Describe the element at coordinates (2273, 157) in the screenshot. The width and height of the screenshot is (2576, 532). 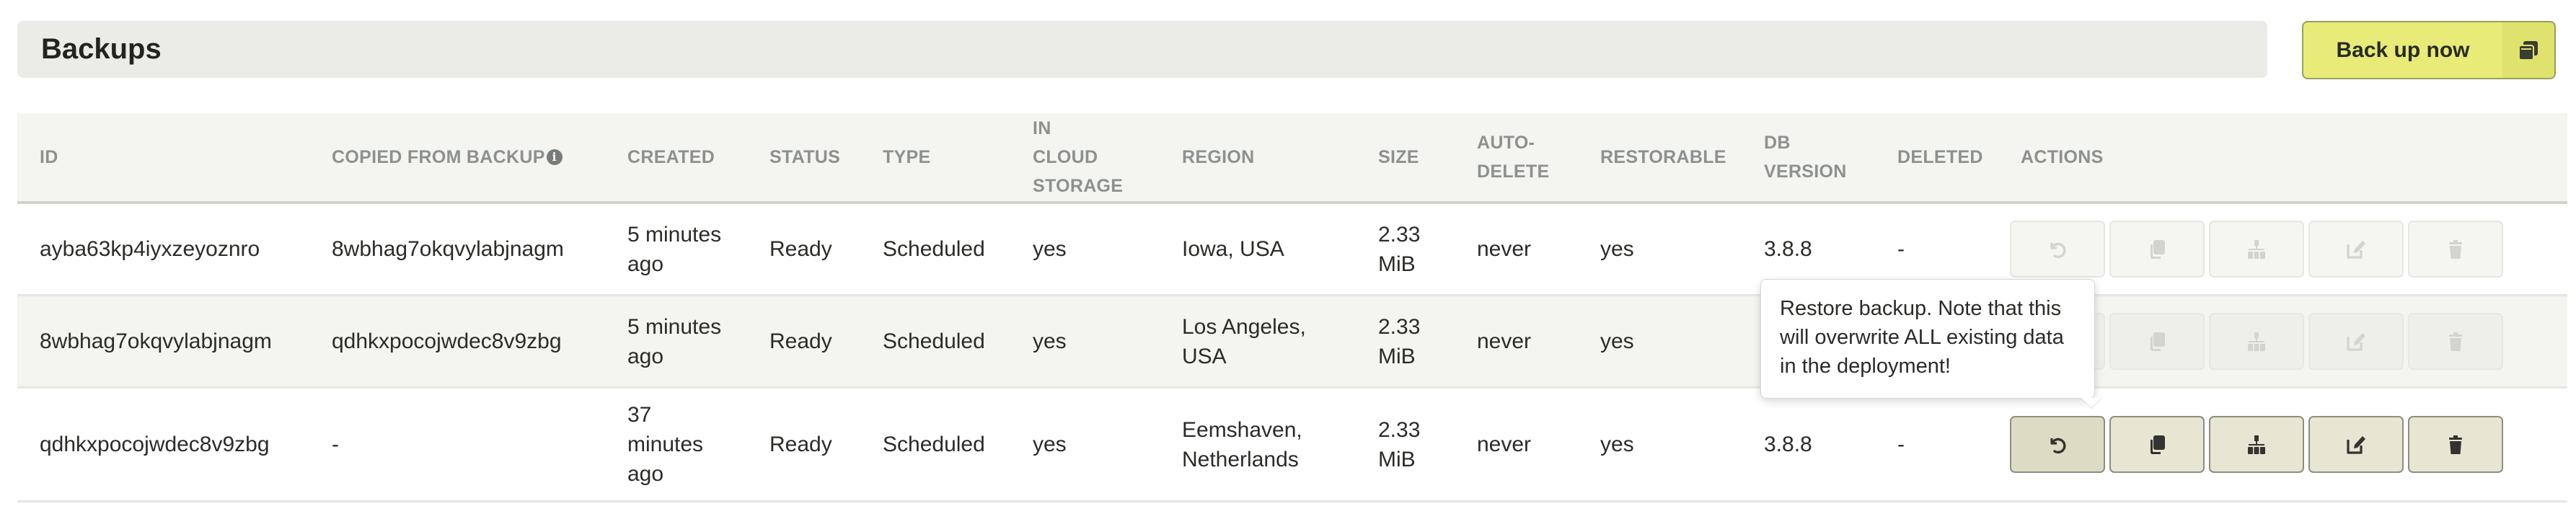
I see `column-header-actions: ACTIONS` at that location.